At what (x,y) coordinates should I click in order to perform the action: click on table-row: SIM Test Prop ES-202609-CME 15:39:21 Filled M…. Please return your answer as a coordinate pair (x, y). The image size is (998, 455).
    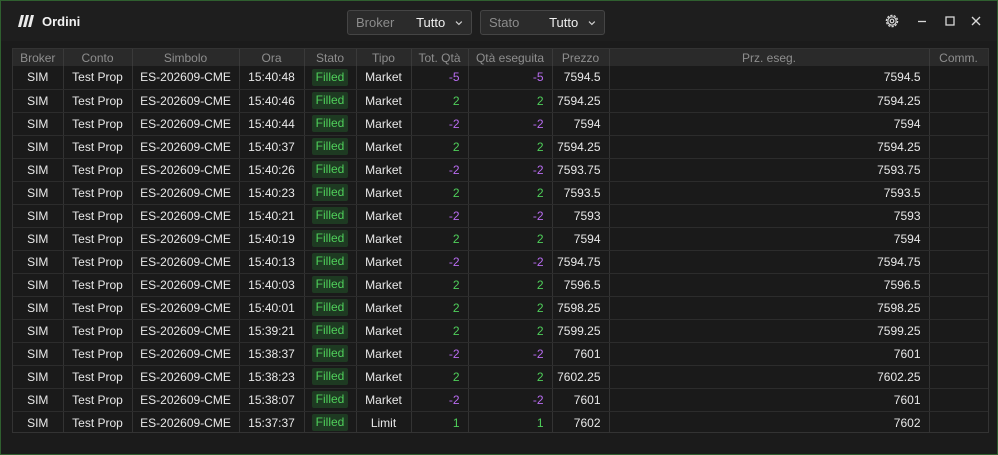
    Looking at the image, I should click on (500, 331).